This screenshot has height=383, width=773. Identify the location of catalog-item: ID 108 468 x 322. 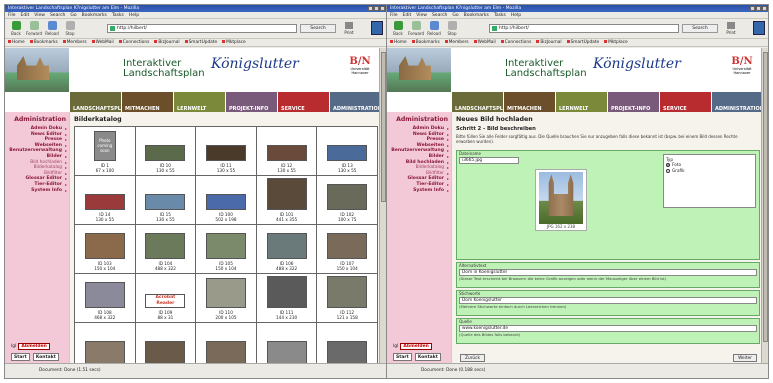
(105, 298).